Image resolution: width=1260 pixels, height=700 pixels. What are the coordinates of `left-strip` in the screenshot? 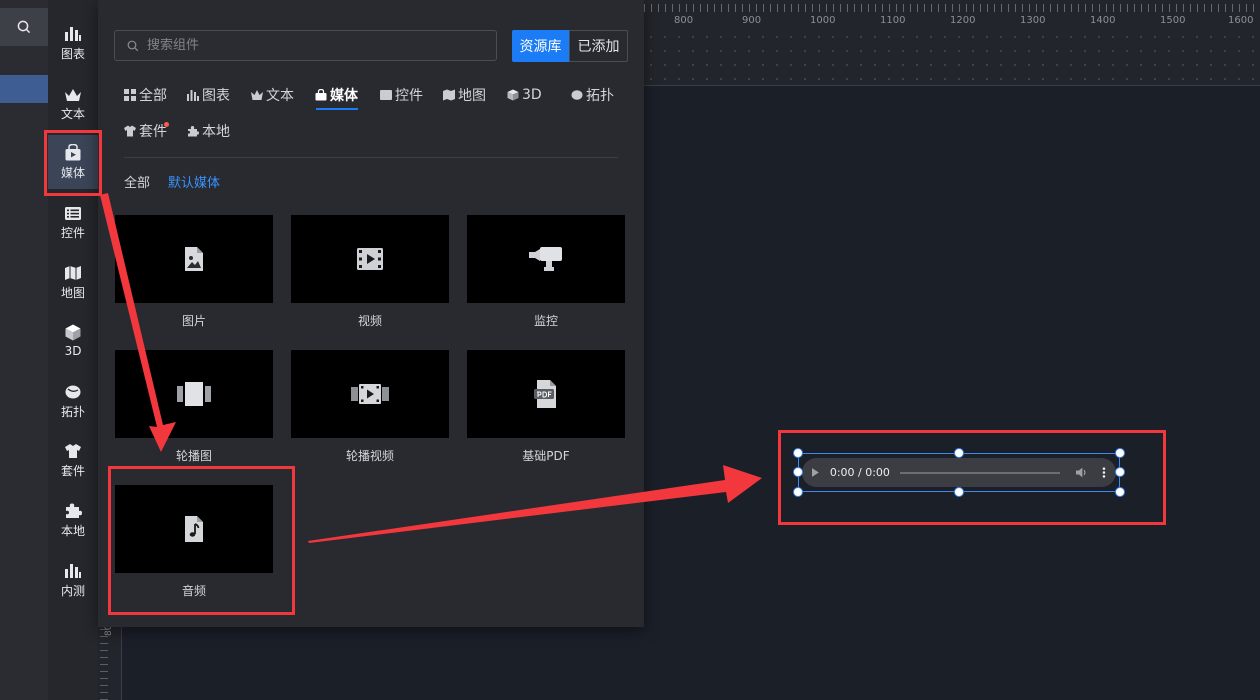 It's located at (24, 350).